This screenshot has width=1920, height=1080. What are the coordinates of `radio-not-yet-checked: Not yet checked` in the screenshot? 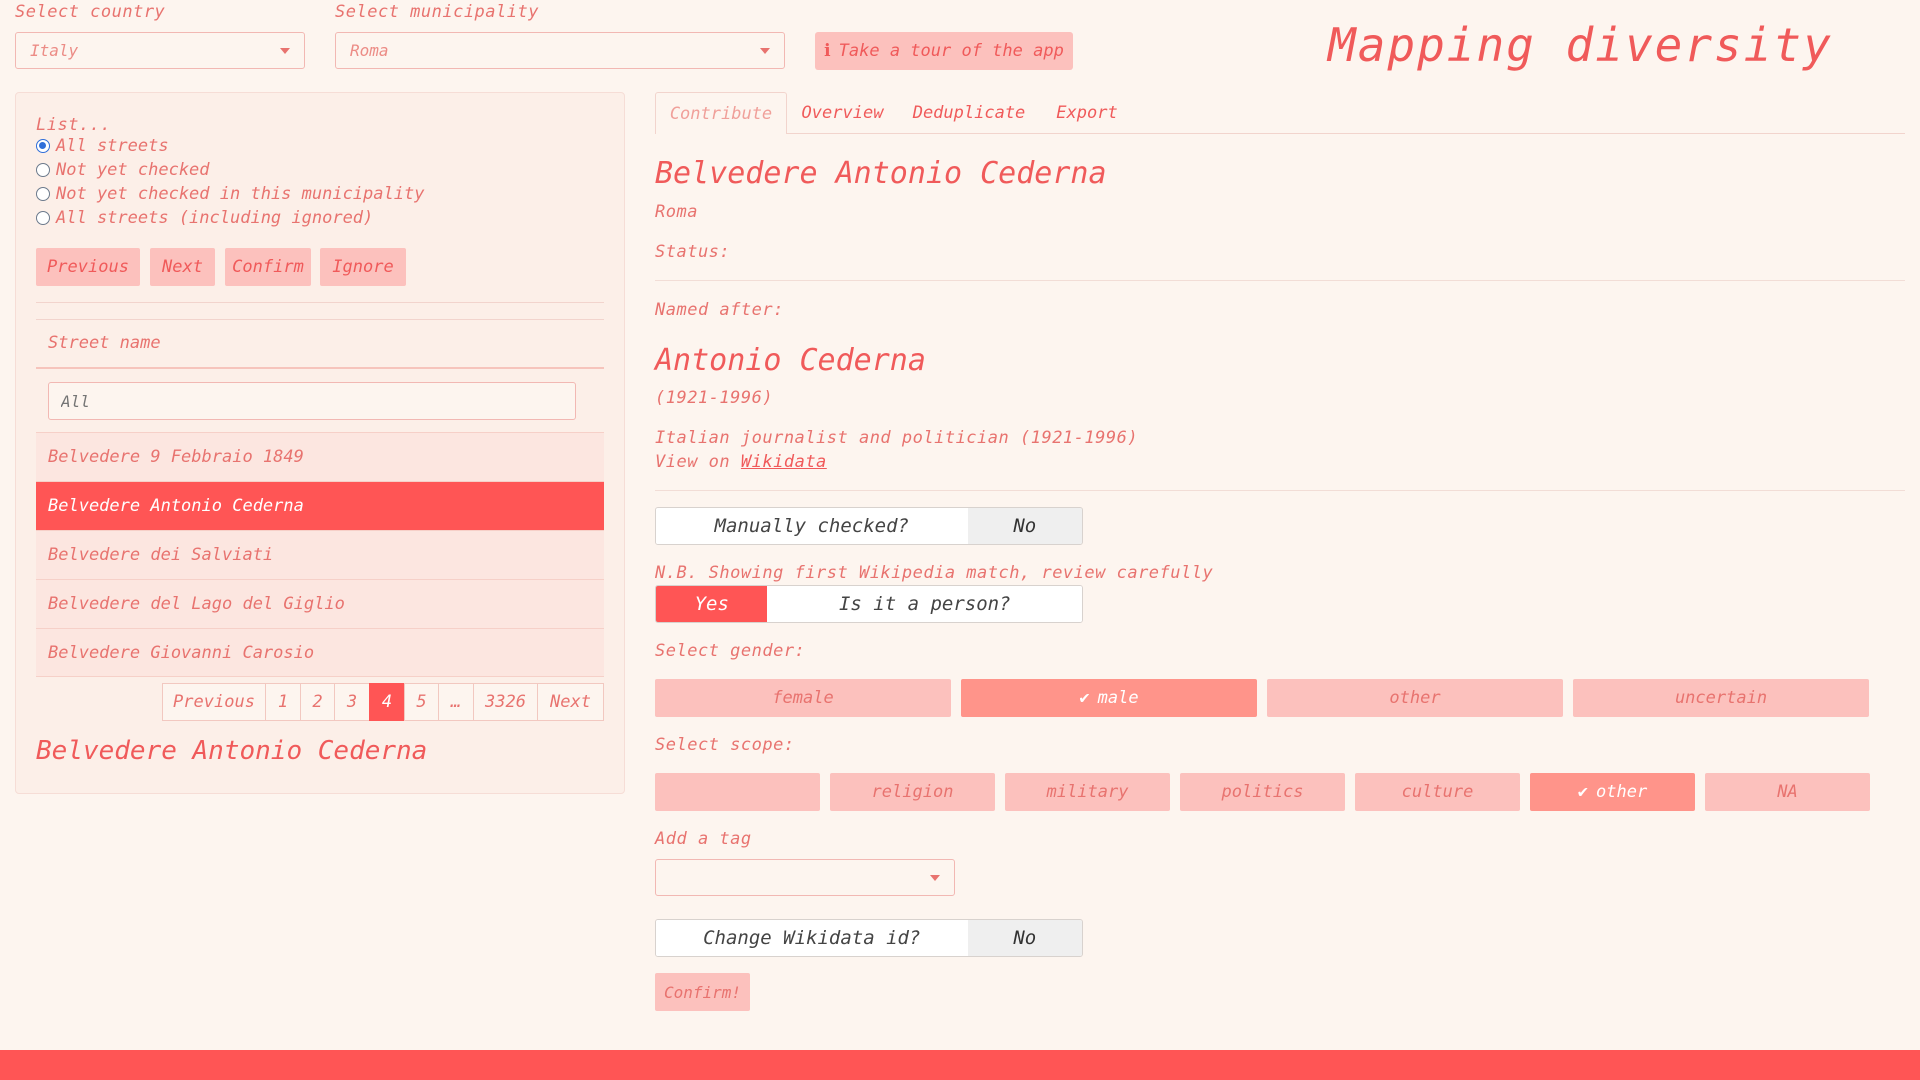 It's located at (123, 170).